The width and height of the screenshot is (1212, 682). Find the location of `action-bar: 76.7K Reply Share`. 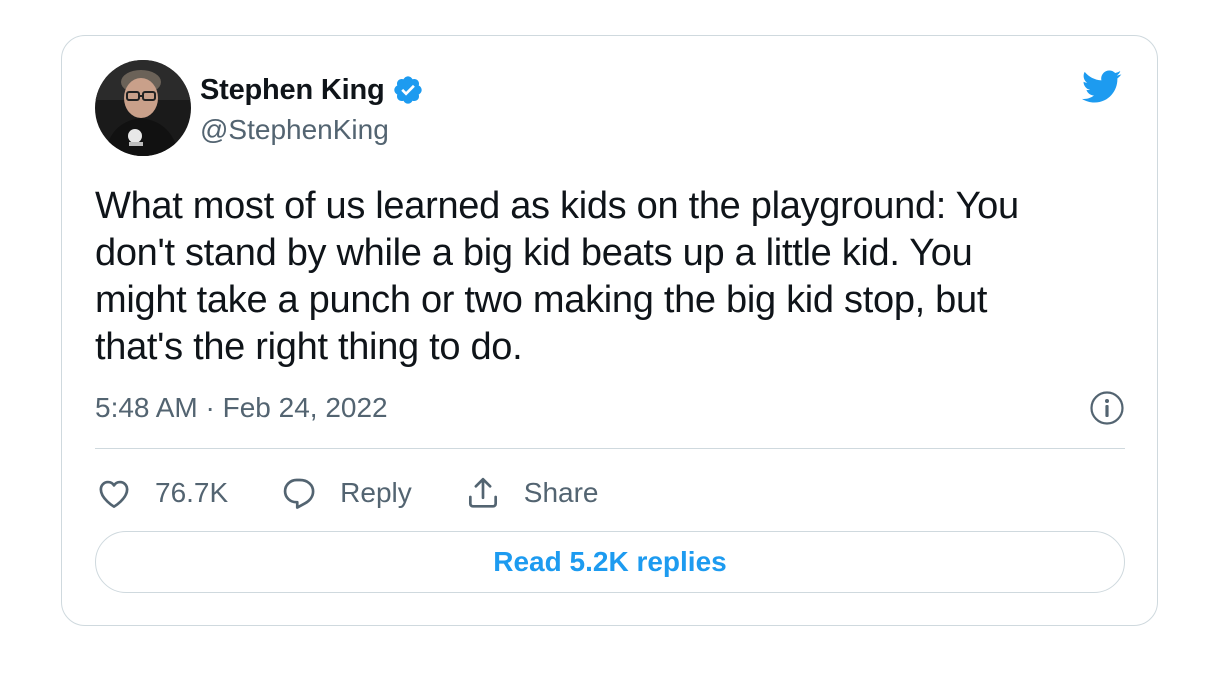

action-bar: 76.7K Reply Share is located at coordinates (372, 493).